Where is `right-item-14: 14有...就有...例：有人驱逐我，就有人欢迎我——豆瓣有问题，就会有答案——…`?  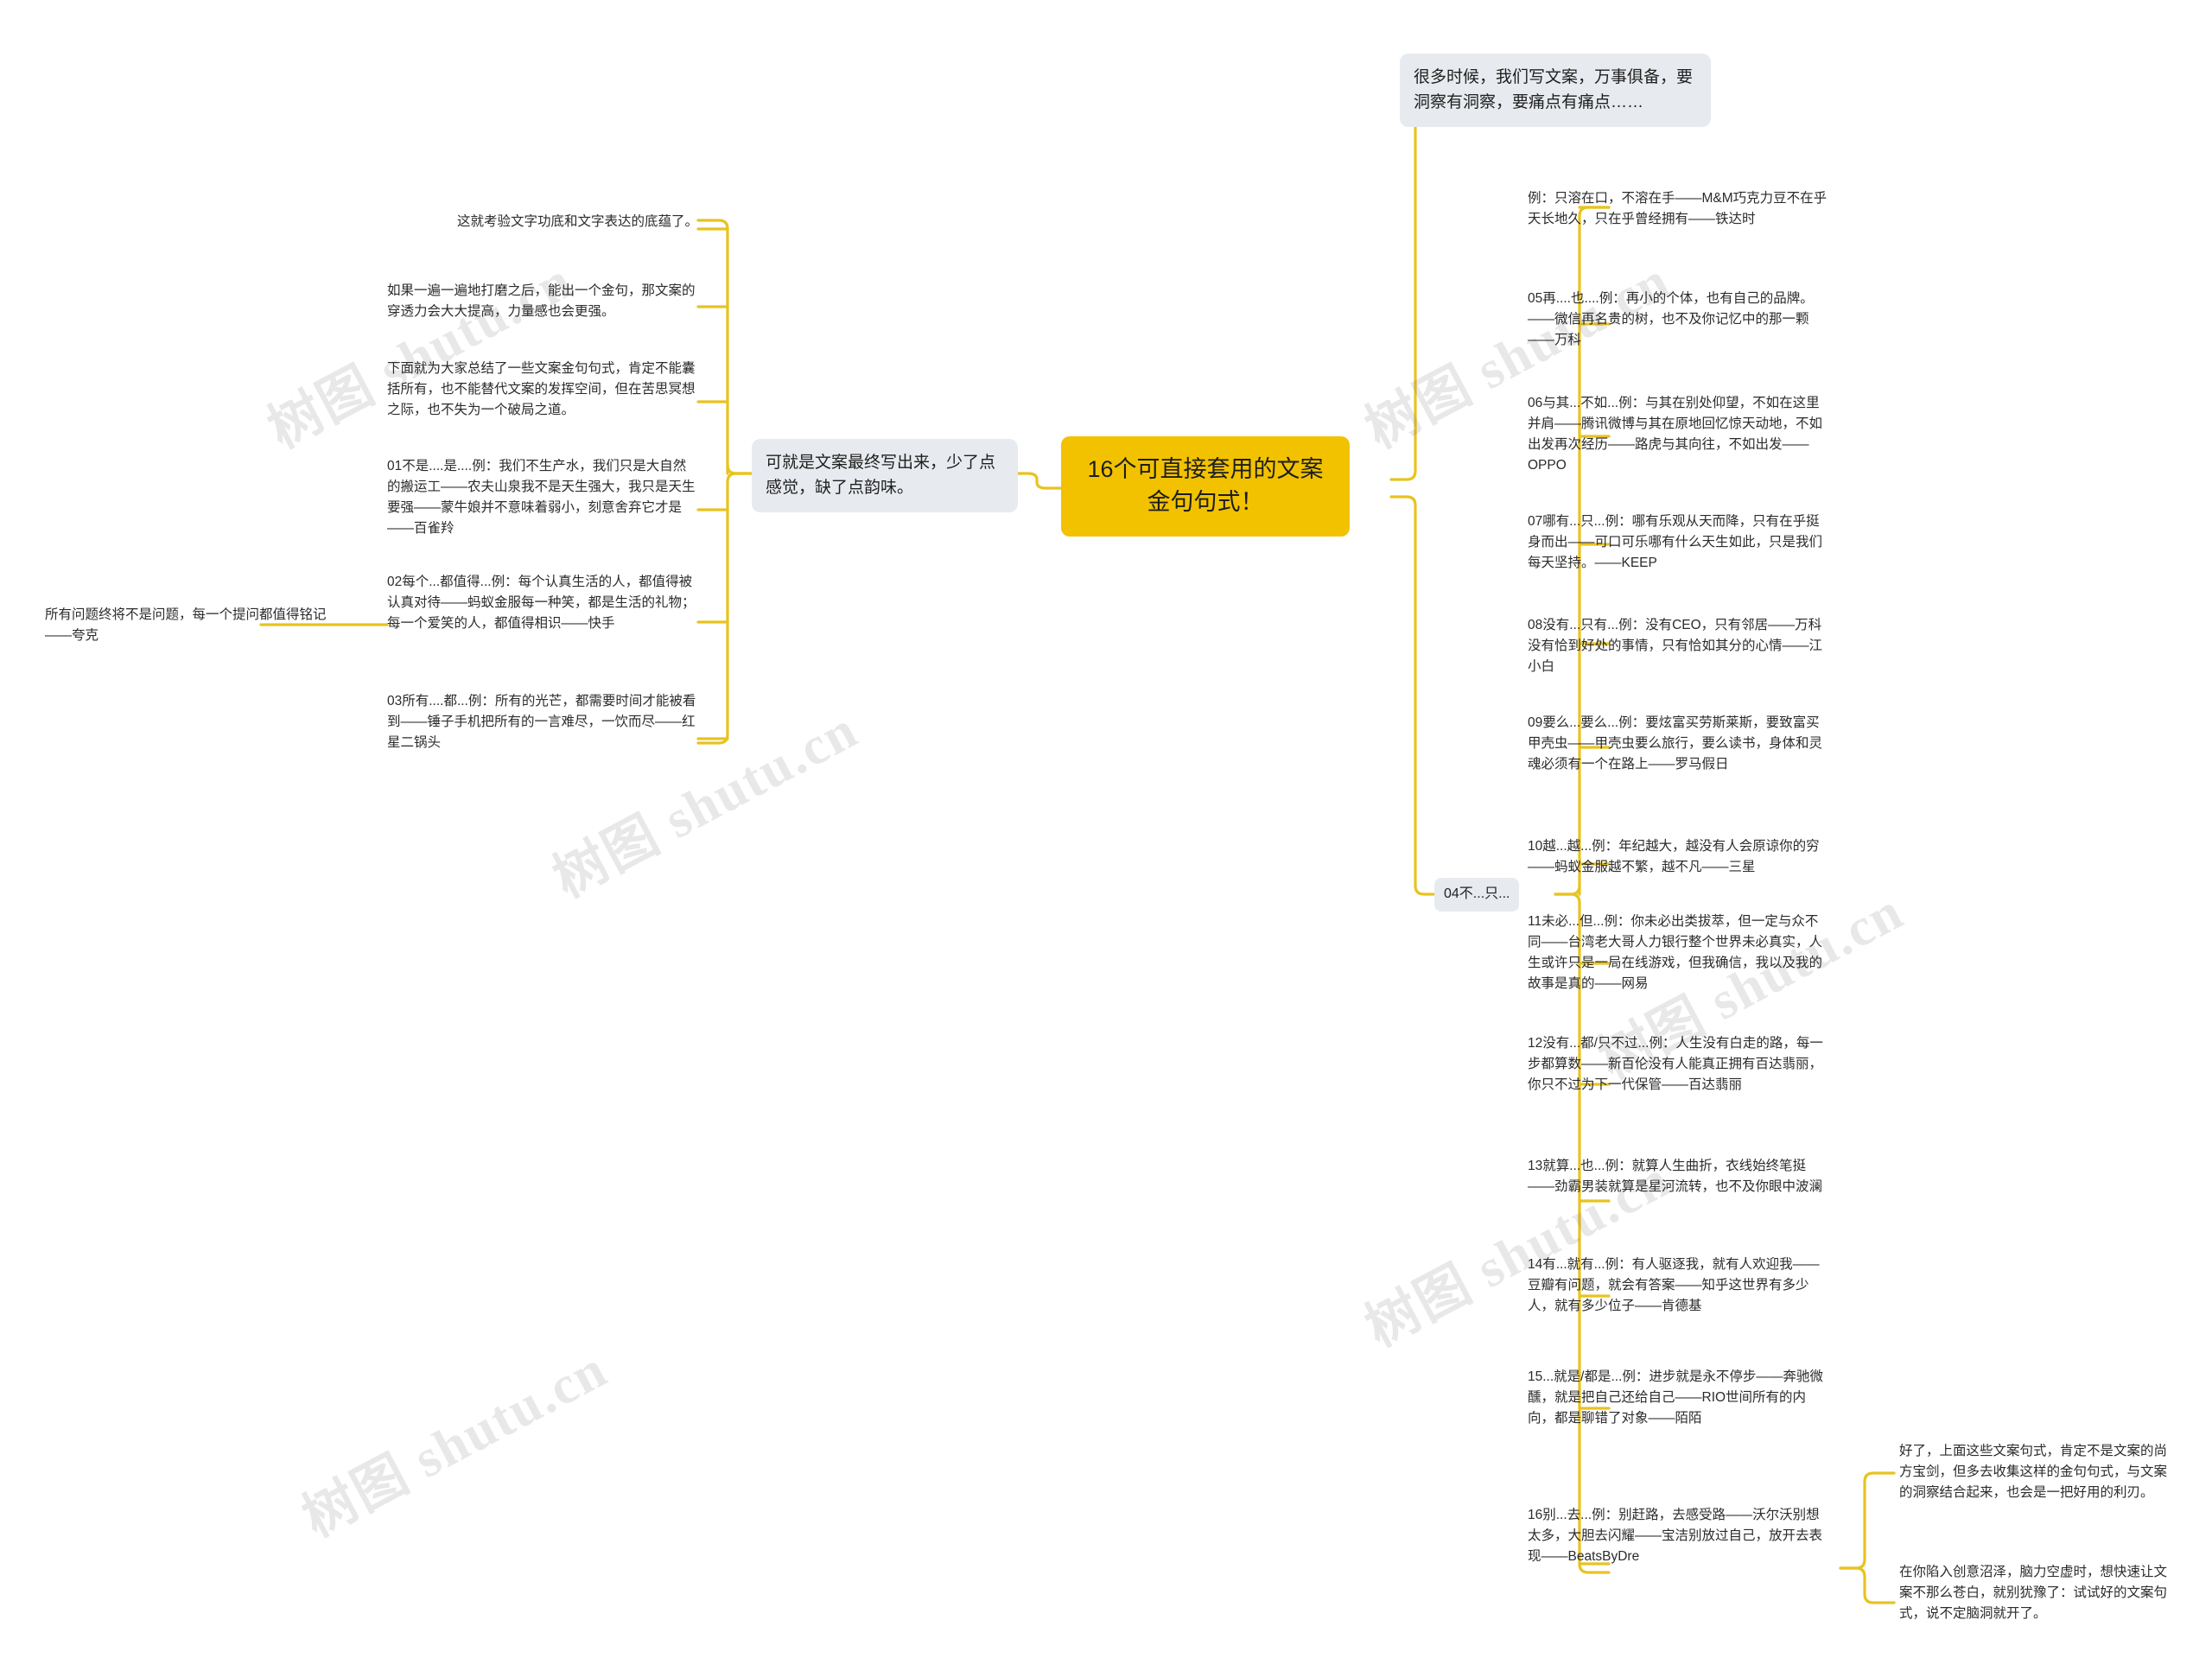
right-item-14: 14有...就有...例：有人驱逐我，就有人欢迎我——豆瓣有问题，就会有答案——… is located at coordinates (1679, 1286).